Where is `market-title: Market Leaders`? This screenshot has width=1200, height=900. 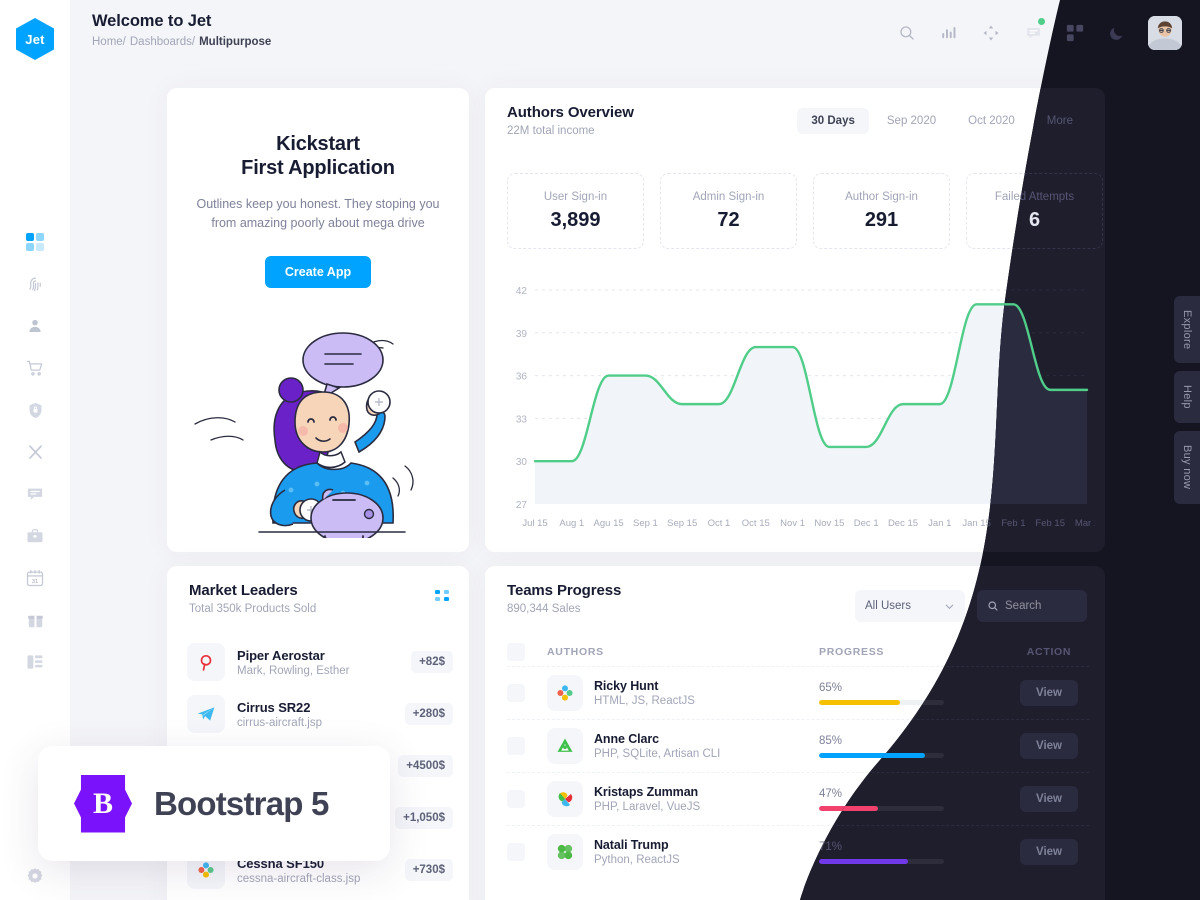 market-title: Market Leaders is located at coordinates (243, 590).